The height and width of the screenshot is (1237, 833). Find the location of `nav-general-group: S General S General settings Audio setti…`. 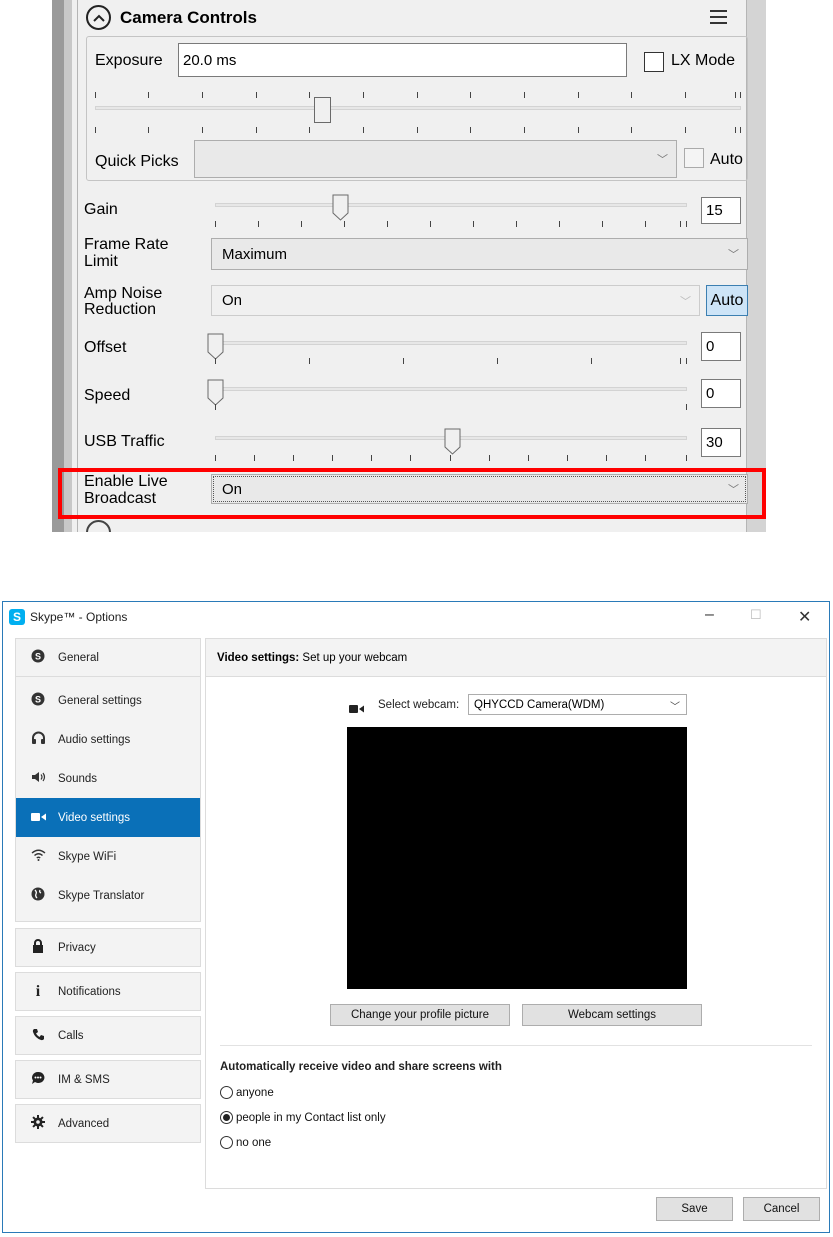

nav-general-group: S General S General settings Audio setti… is located at coordinates (108, 780).